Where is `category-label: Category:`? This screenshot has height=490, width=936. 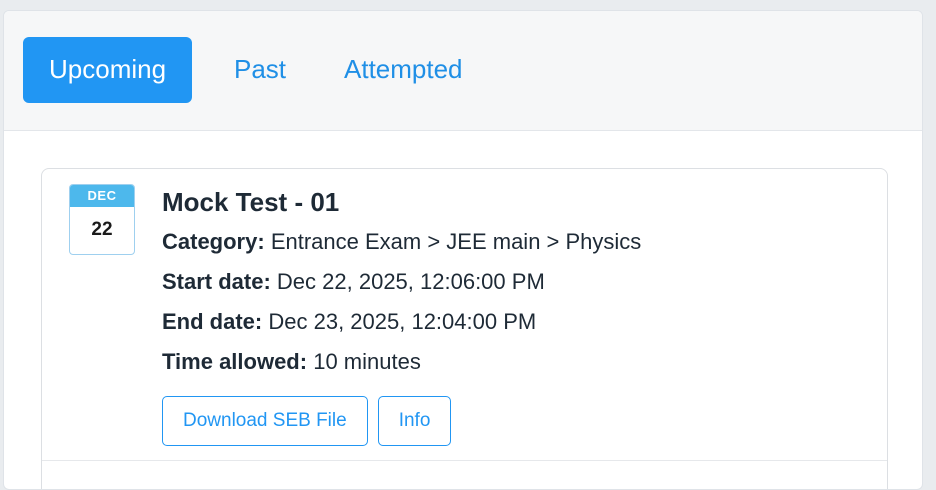 category-label: Category: is located at coordinates (213, 241).